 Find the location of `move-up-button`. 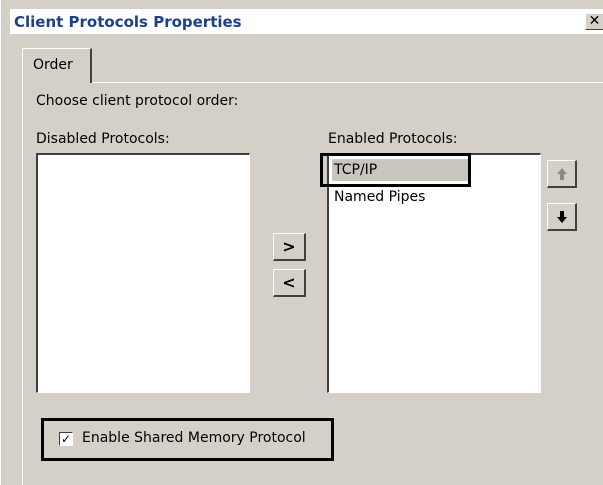

move-up-button is located at coordinates (562, 174).